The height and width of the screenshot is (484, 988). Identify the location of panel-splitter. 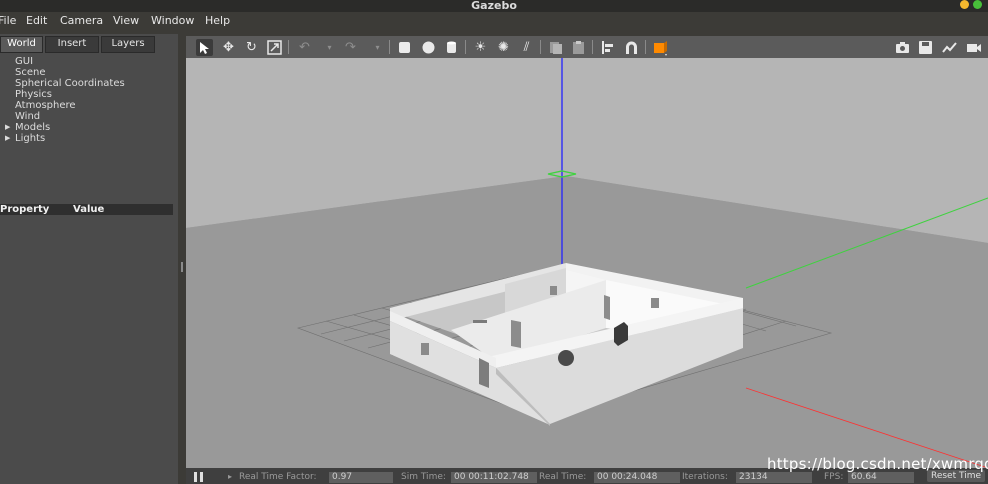
(182, 259).